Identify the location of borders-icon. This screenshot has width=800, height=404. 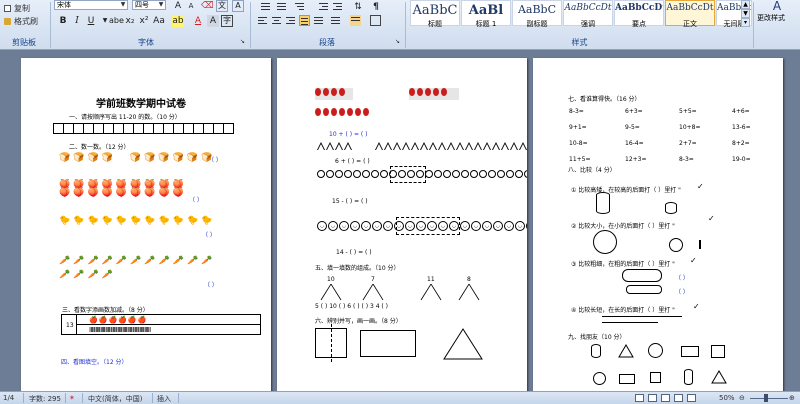
(375, 20).